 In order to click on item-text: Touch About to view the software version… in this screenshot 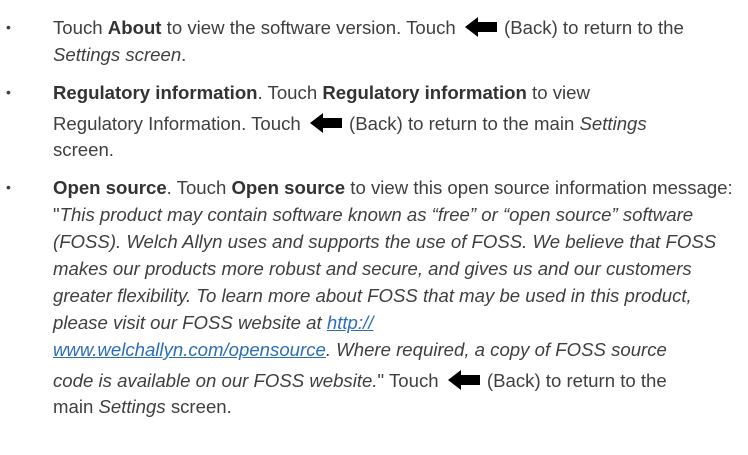, I will do `click(368, 41)`.